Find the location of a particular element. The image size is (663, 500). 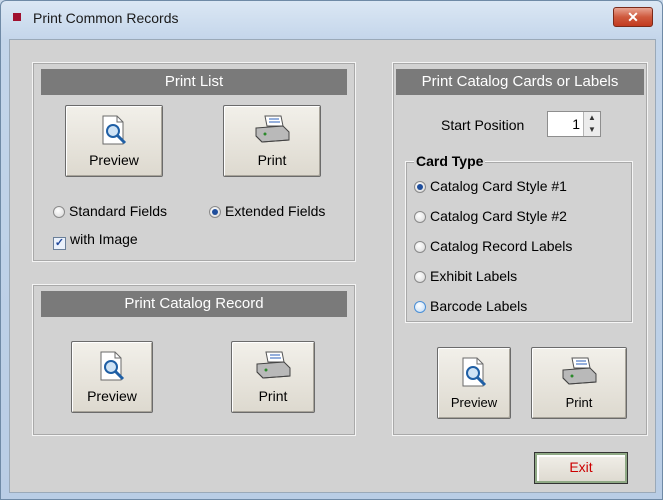

catalog-cards-print-button: Print is located at coordinates (579, 383).